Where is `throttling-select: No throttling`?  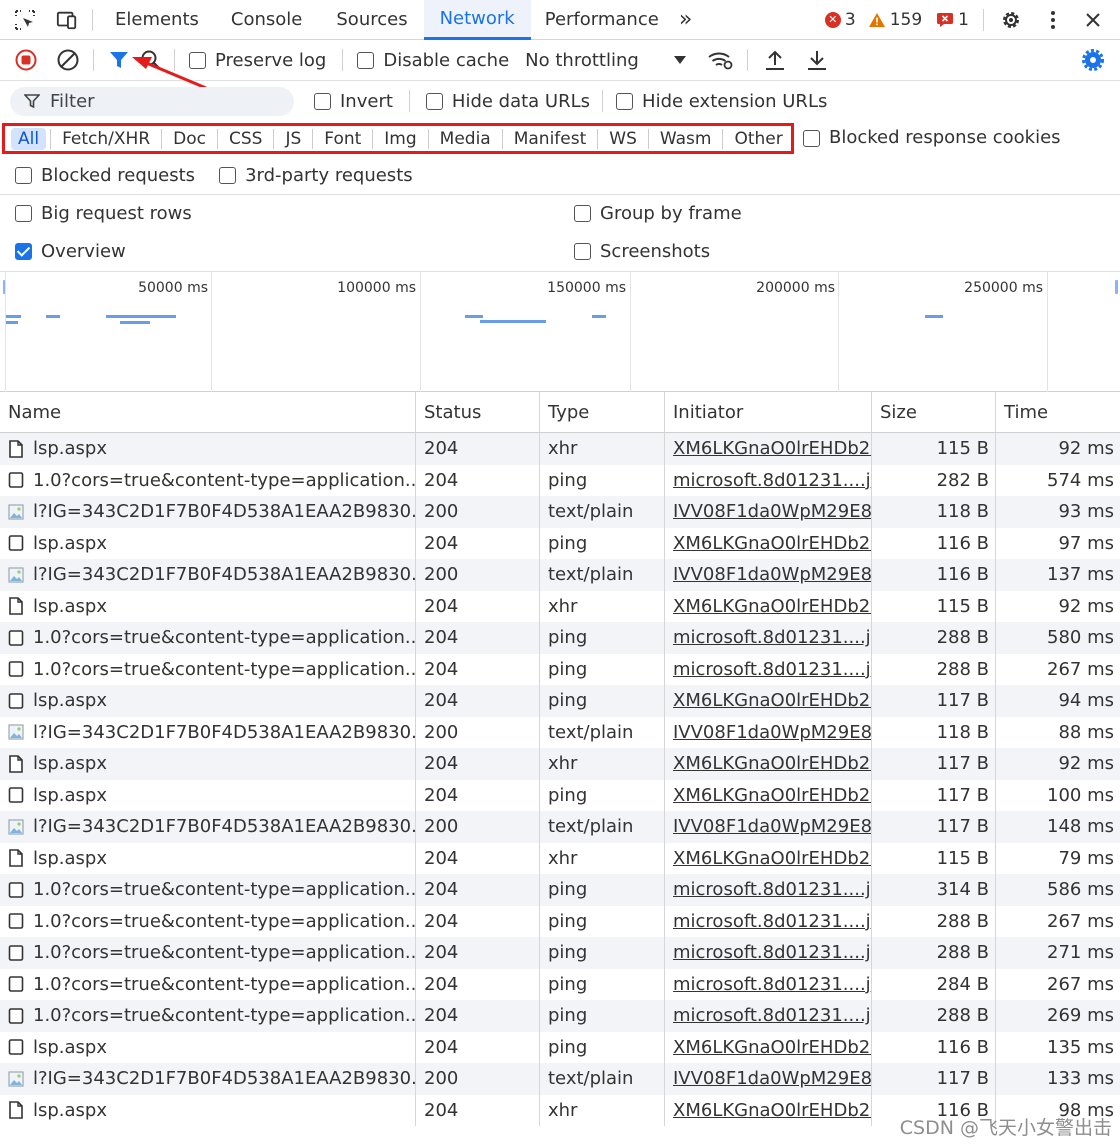
throttling-select: No throttling is located at coordinates (582, 60).